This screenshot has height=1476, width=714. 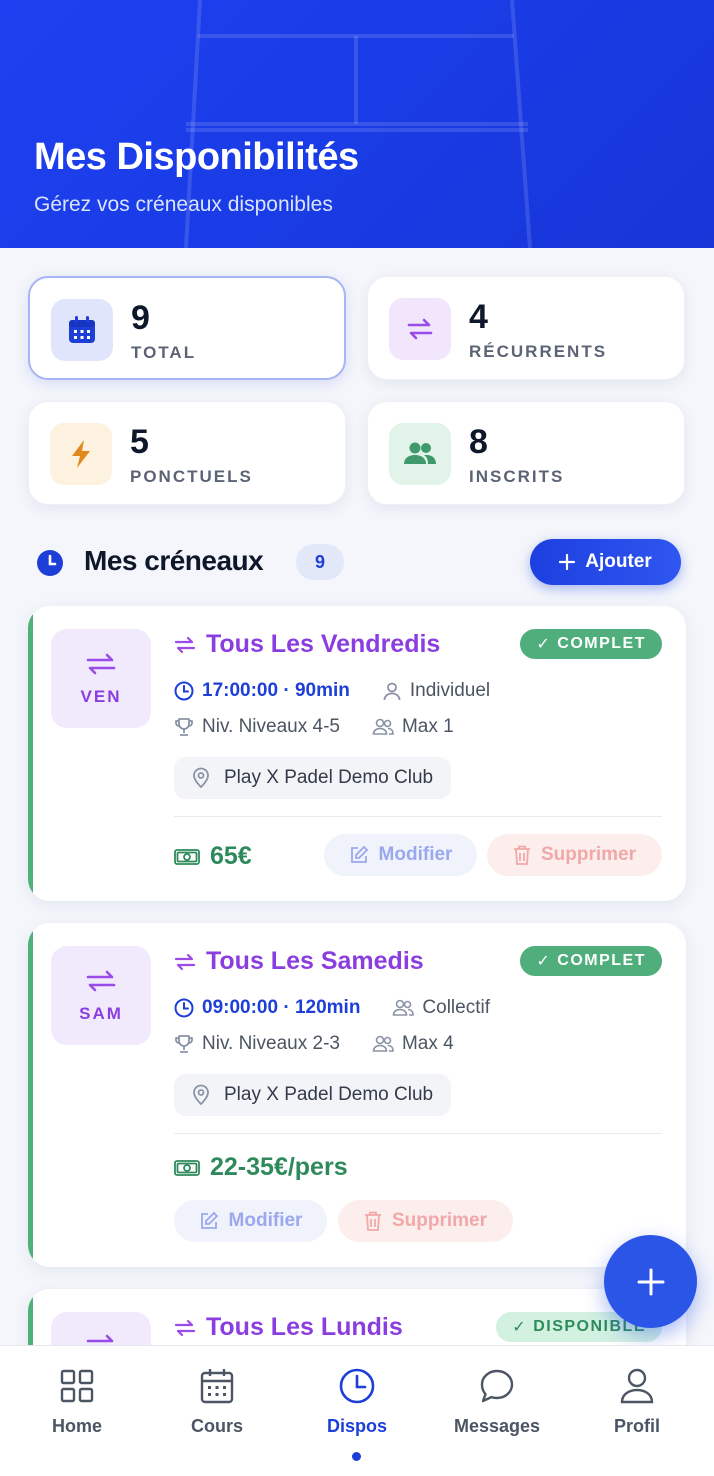 What do you see at coordinates (276, 690) in the screenshot?
I see `slot-time: 17:00:00 · 90min` at bounding box center [276, 690].